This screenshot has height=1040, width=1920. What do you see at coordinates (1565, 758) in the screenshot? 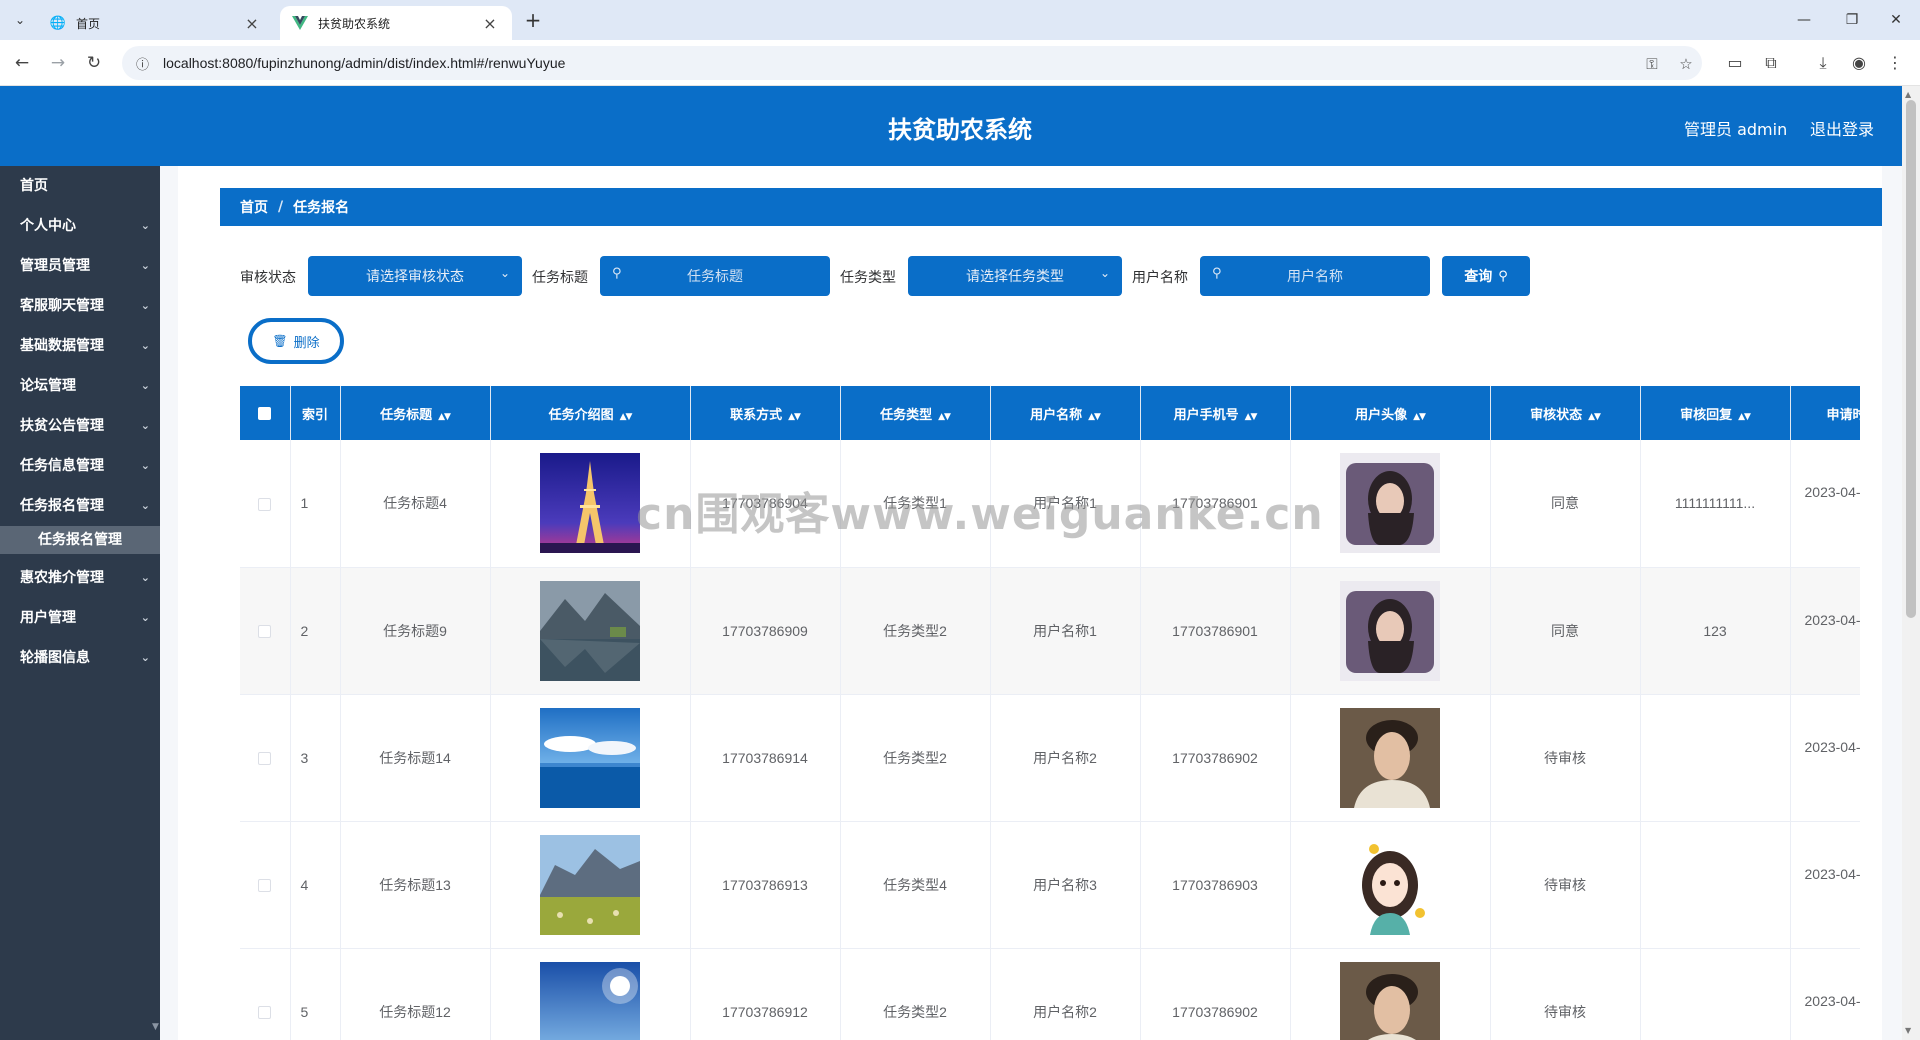
I see `cell-status: 待审核` at bounding box center [1565, 758].